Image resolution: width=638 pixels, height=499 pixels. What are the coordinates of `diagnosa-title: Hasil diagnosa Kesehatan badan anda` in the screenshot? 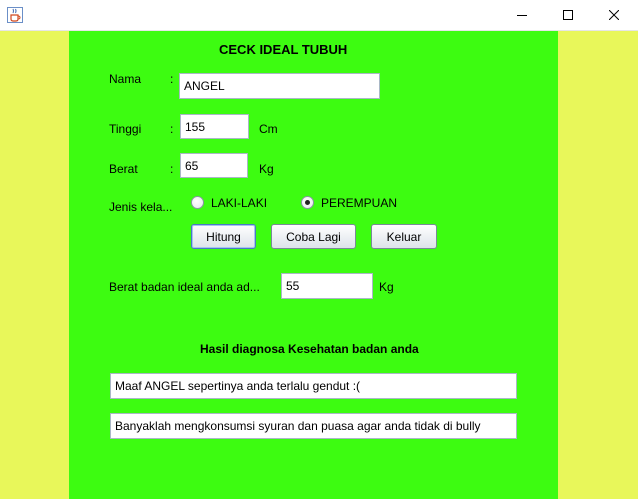 It's located at (309, 349).